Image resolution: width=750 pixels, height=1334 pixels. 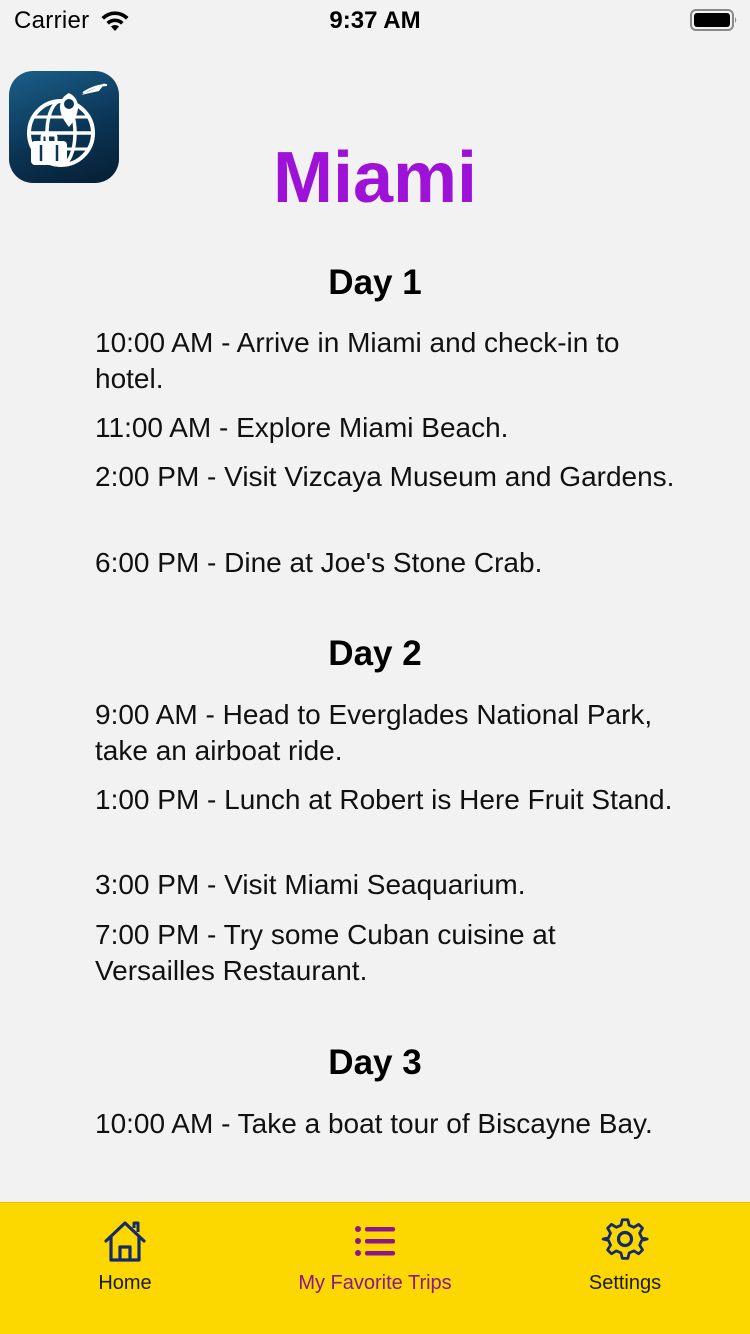 I want to click on day-heading: Day 2, so click(x=375, y=653).